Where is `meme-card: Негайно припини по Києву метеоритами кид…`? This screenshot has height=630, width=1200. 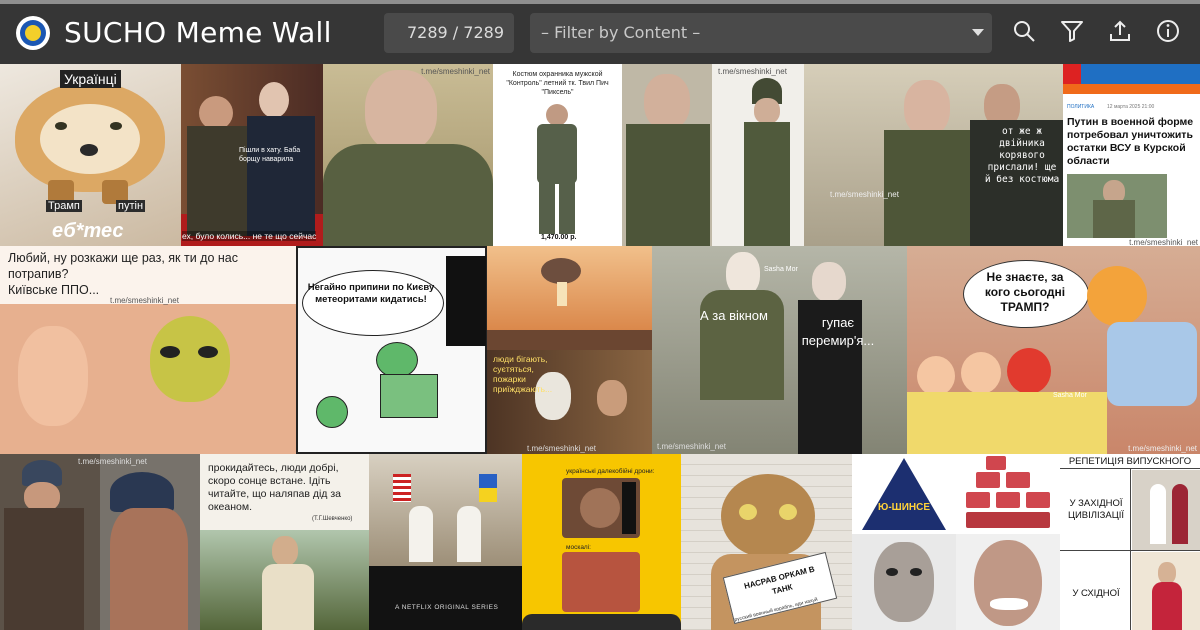 meme-card: Негайно припини по Києву метеоритами кид… is located at coordinates (391, 350).